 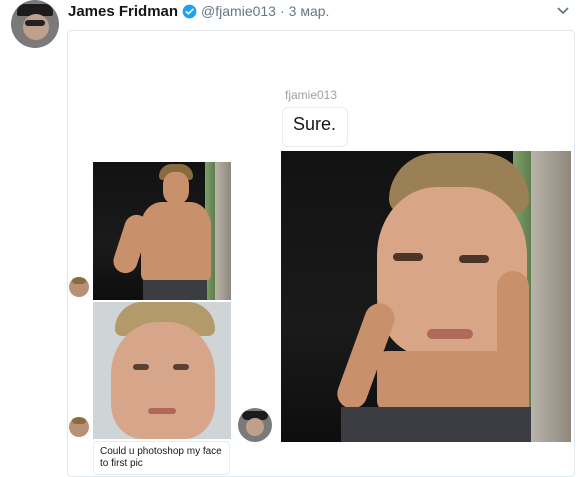 What do you see at coordinates (123, 11) in the screenshot?
I see `author-name: James Fridman` at bounding box center [123, 11].